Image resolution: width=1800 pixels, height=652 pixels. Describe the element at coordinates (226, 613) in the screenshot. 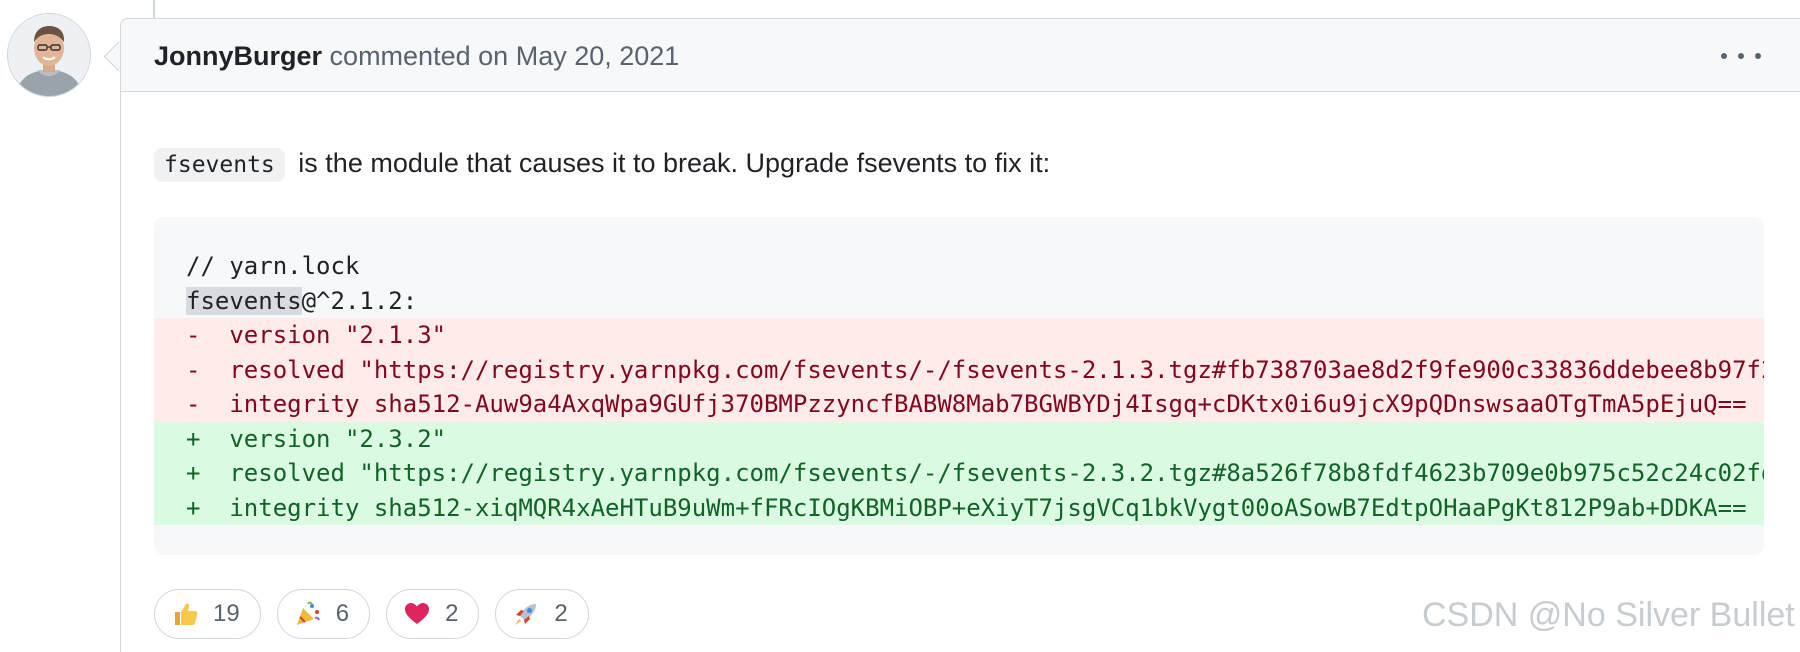

I see `reaction-count: 19` at that location.